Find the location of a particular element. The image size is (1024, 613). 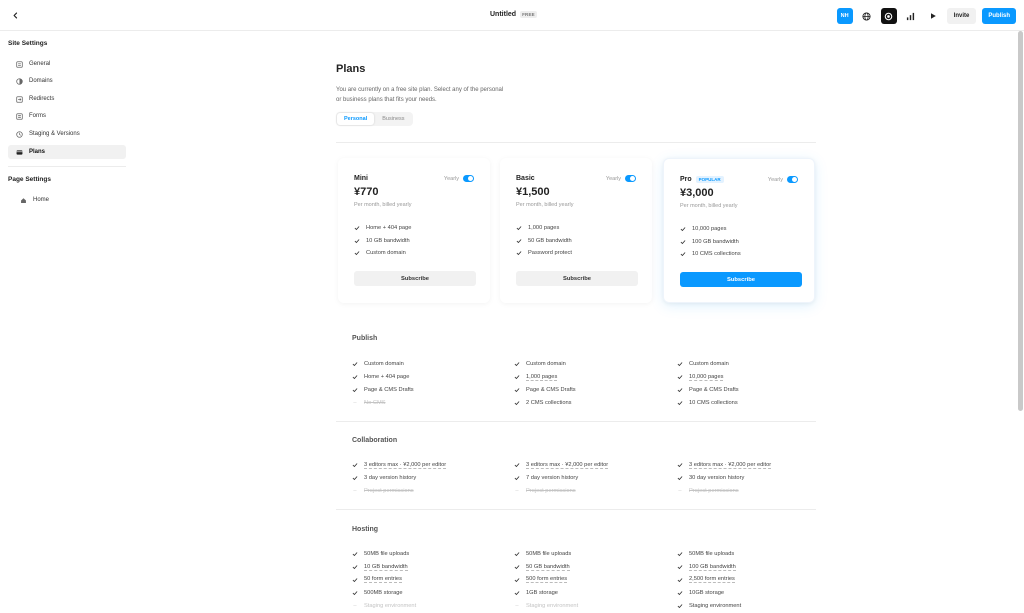

publish-button: Publish is located at coordinates (999, 16).